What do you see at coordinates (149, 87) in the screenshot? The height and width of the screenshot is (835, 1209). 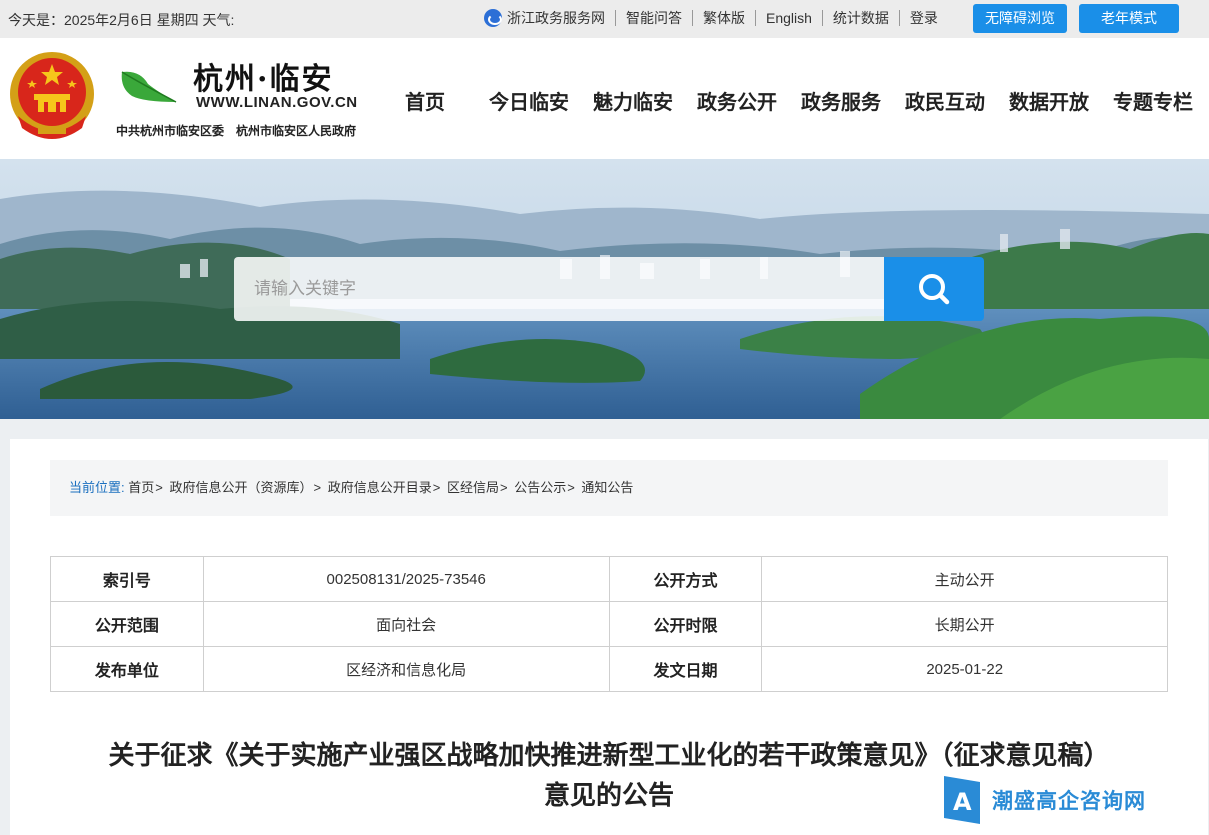 I see `ginkgo-leaf-logo-icon` at bounding box center [149, 87].